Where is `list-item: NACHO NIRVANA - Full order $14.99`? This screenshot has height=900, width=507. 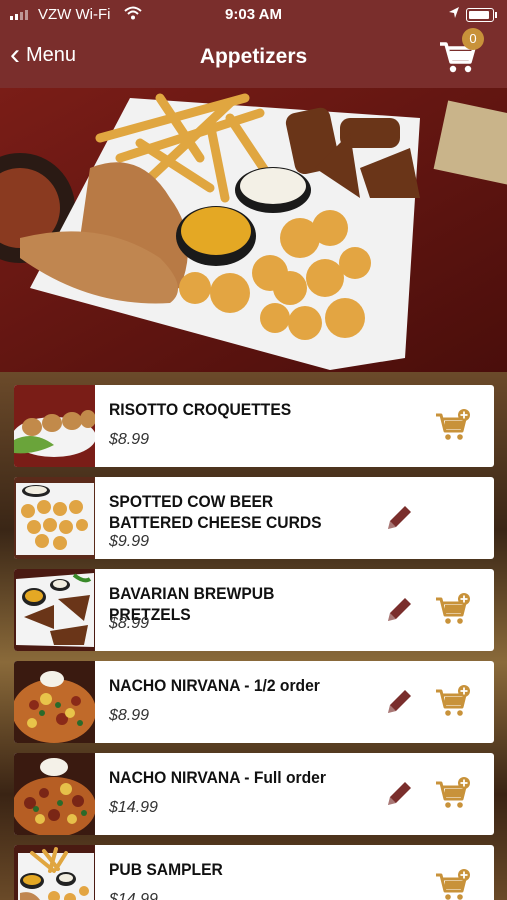 list-item: NACHO NIRVANA - Full order $14.99 is located at coordinates (254, 794).